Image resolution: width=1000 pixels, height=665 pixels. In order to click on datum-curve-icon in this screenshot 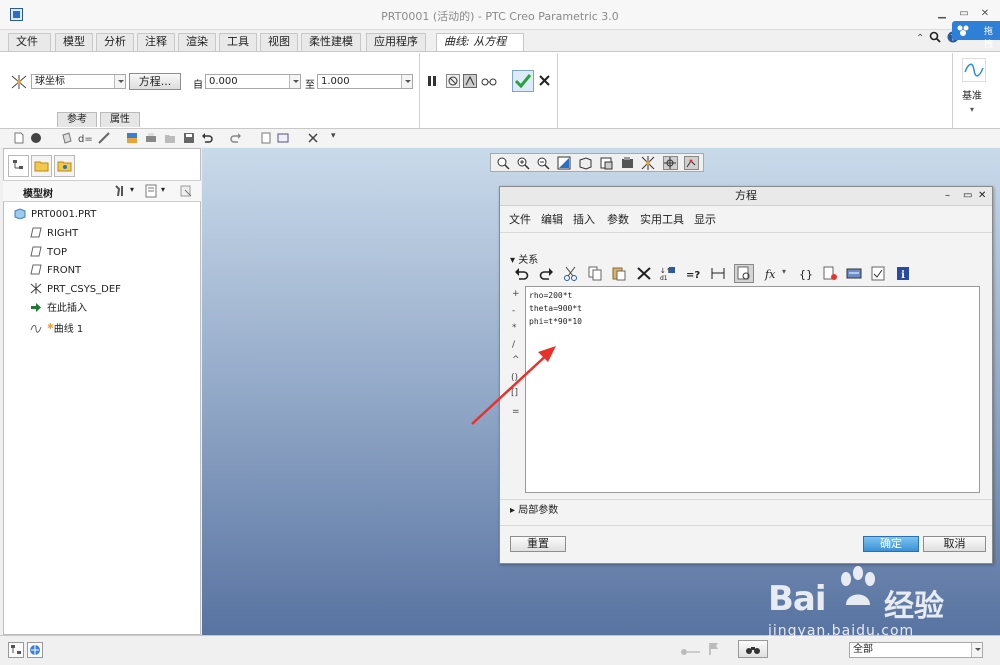, I will do `click(974, 70)`.